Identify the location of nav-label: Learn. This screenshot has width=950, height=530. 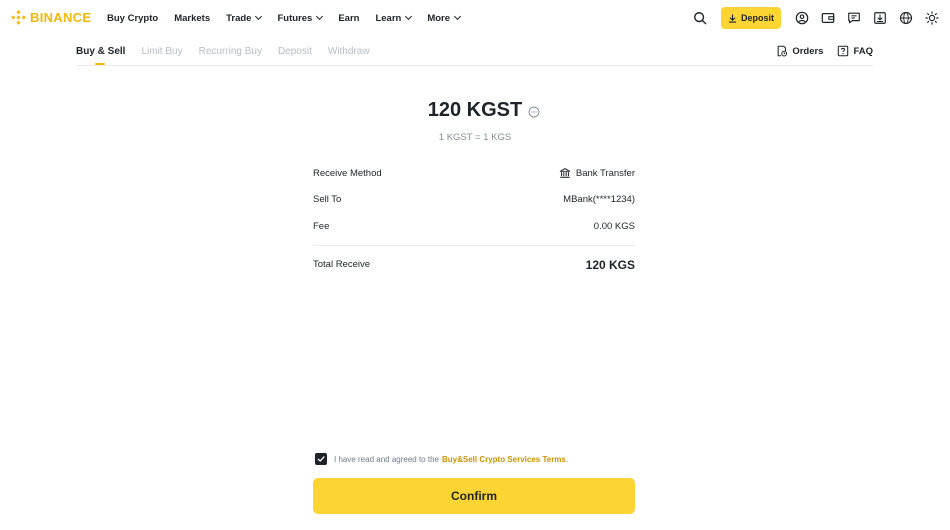
(388, 18).